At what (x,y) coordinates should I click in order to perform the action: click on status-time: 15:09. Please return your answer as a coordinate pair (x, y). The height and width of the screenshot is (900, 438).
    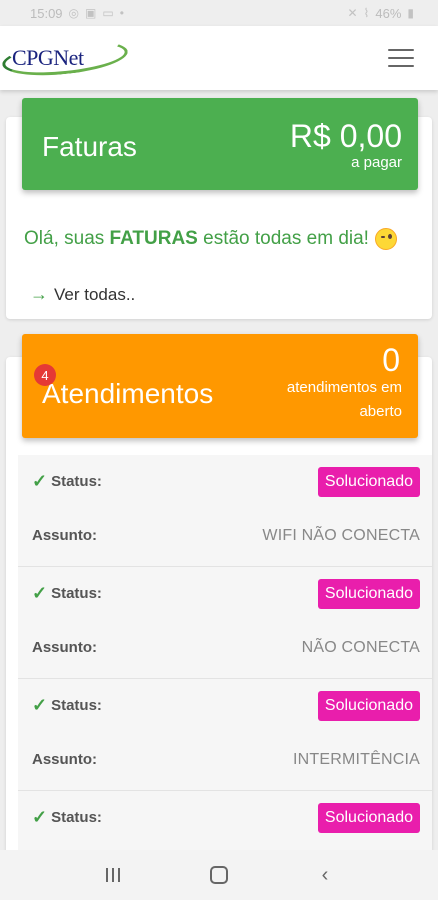
    Looking at the image, I should click on (46, 13).